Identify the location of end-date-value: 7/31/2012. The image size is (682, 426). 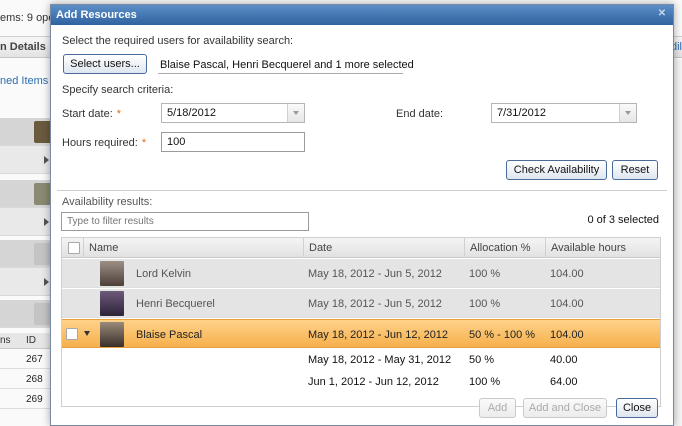
(521, 113).